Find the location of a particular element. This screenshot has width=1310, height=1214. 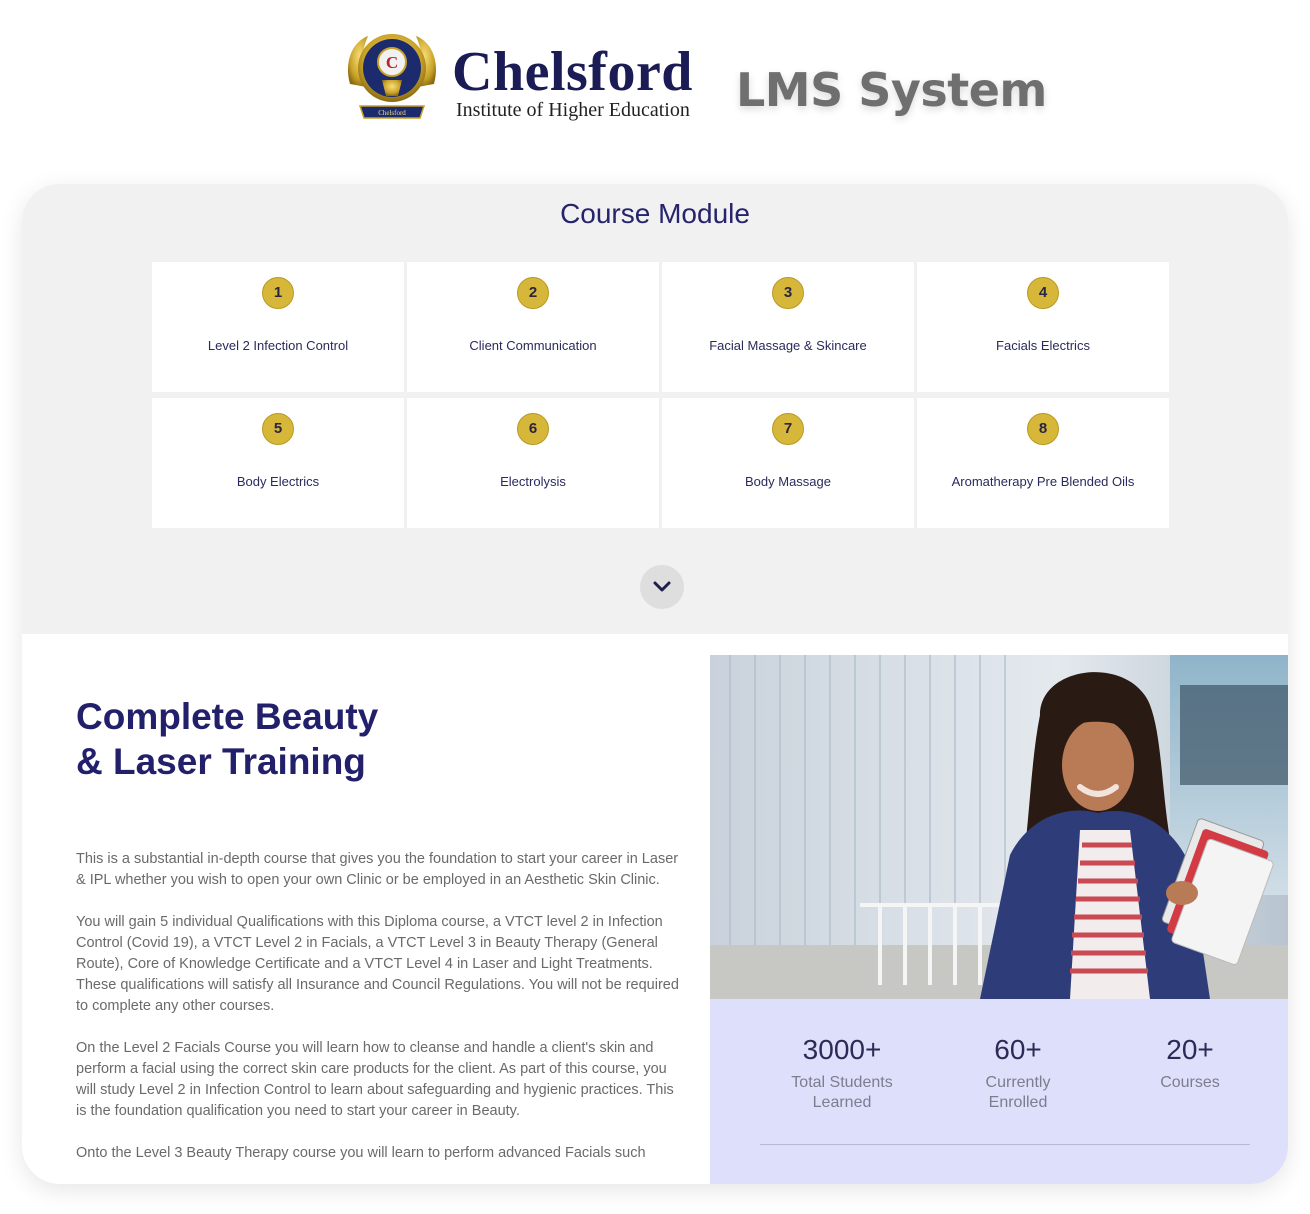

chelsford-logo-icon: C Chelsford is located at coordinates (392, 77).